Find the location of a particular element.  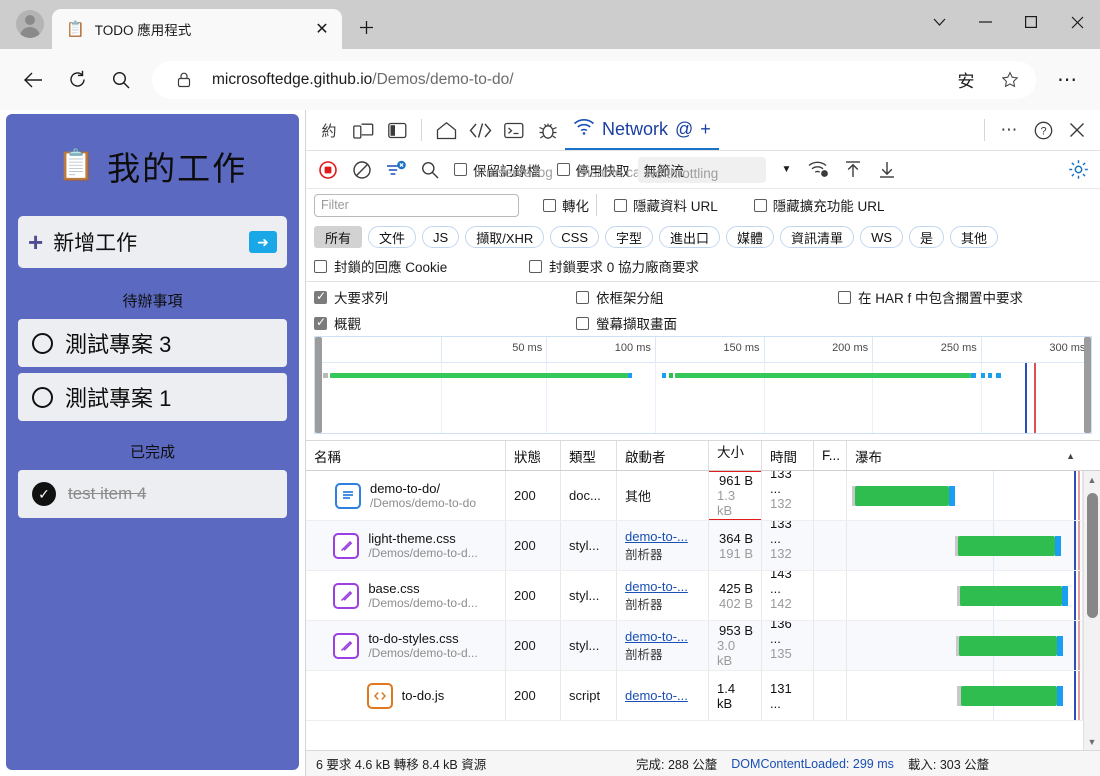

scroll-up-icon: ▲ is located at coordinates (1092, 479).